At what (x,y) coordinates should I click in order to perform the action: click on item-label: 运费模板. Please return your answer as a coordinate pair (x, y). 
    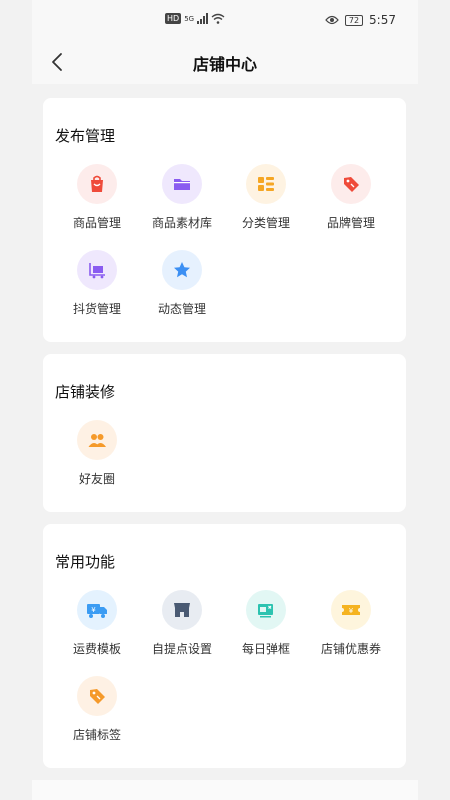
    Looking at the image, I should click on (96, 649).